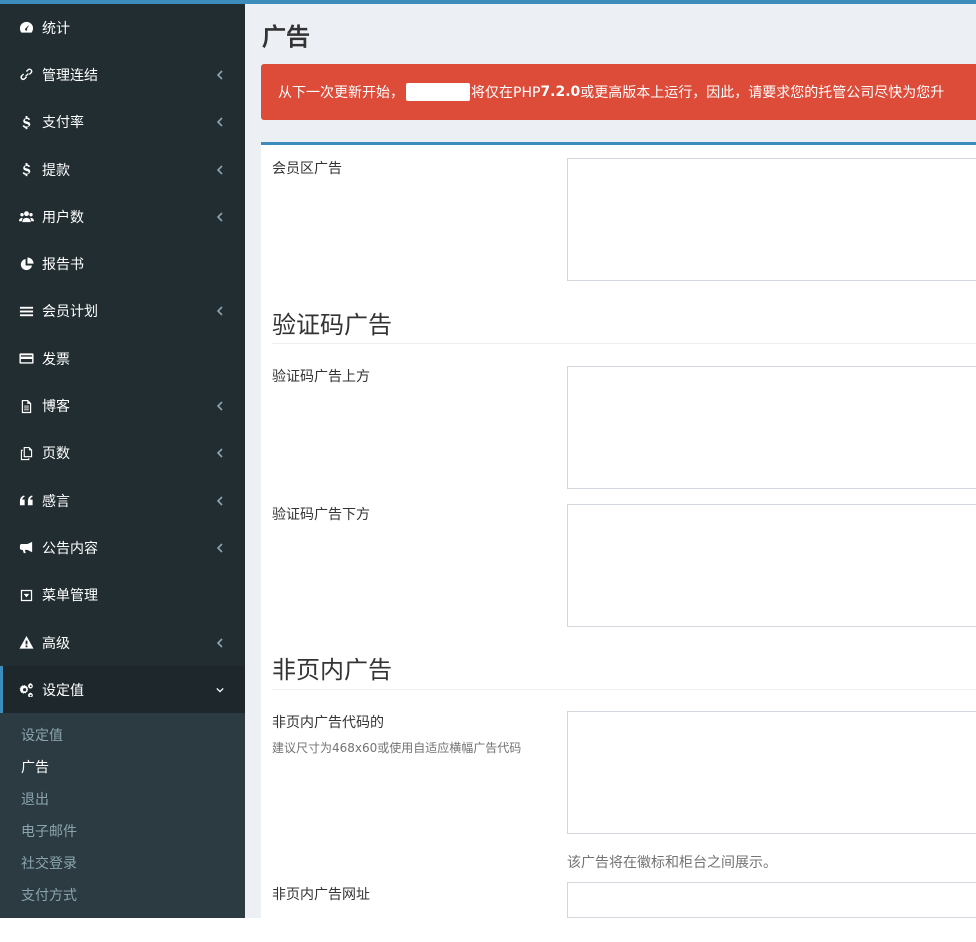 This screenshot has width=976, height=942. What do you see at coordinates (63, 690) in the screenshot?
I see `sidebar-item-label: 设定值` at bounding box center [63, 690].